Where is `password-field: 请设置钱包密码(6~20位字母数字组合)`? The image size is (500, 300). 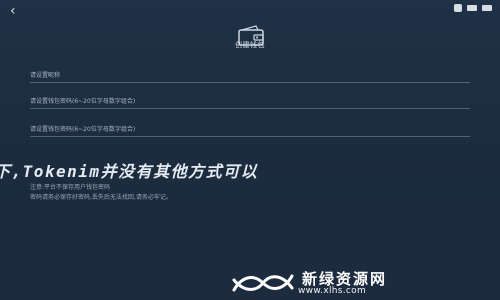
password-field: 请设置钱包密码(6~20位字母数字组合) is located at coordinates (250, 103).